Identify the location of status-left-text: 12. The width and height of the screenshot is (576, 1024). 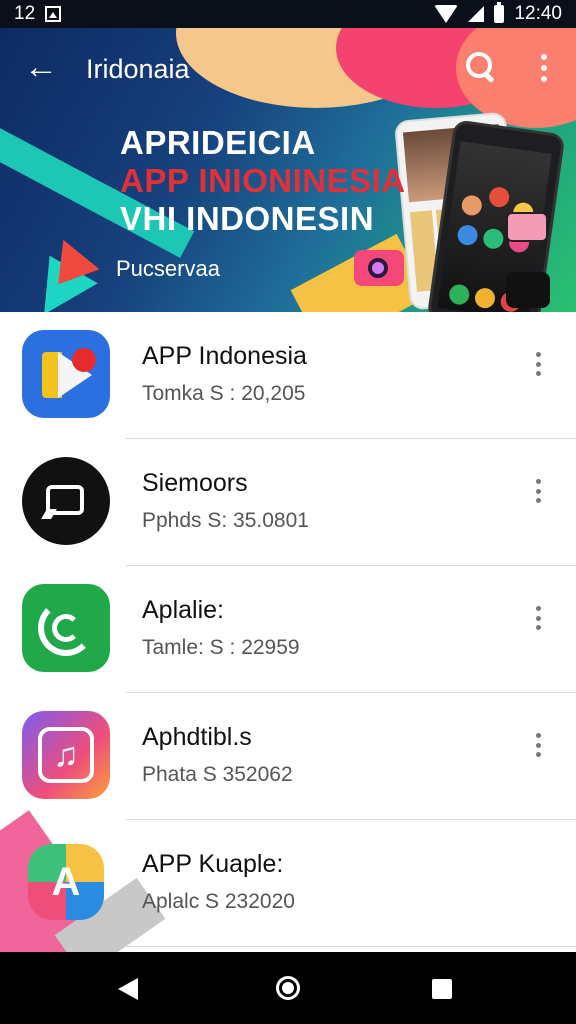
(25, 13).